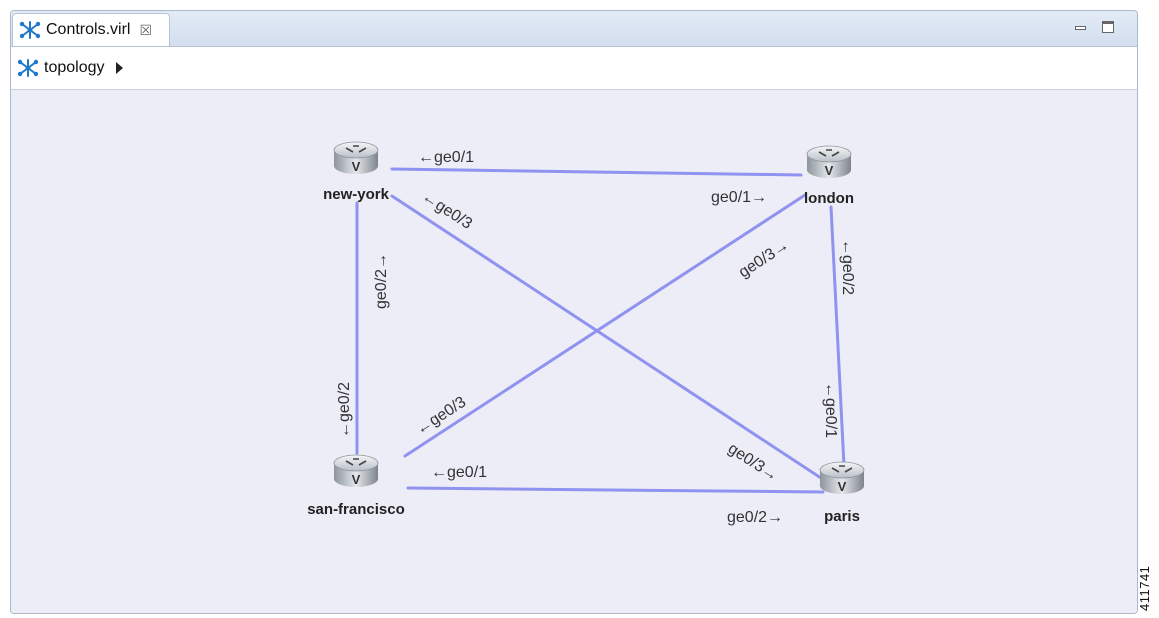 The image size is (1159, 618). Describe the element at coordinates (145, 30) in the screenshot. I see `close-icon: ☒` at that location.